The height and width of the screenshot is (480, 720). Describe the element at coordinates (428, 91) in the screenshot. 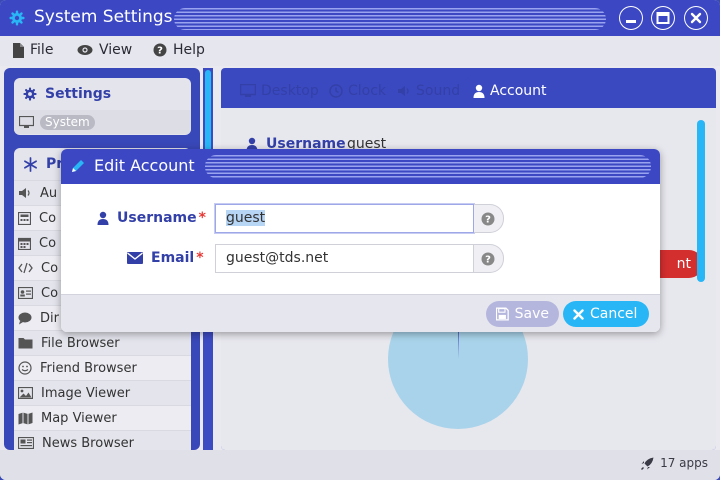

I see `tab-sound: Sound` at that location.